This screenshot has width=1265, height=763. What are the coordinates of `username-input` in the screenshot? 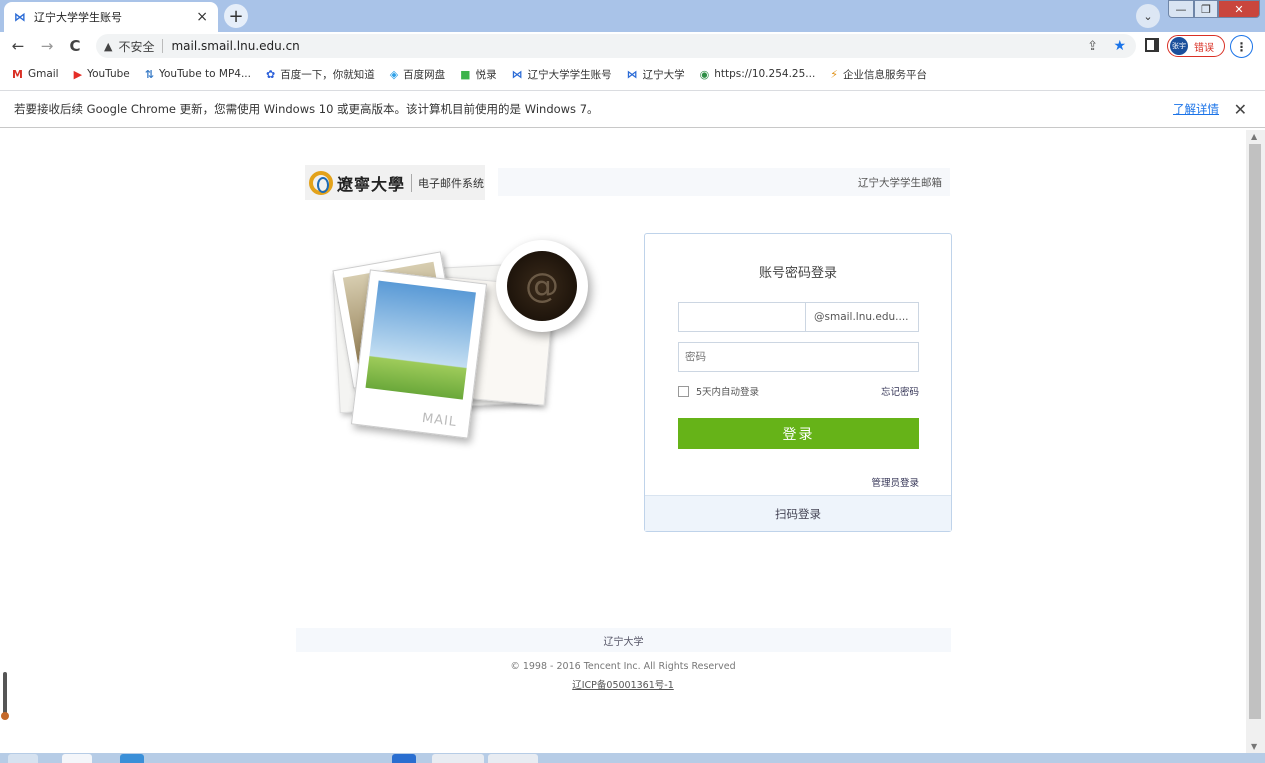 It's located at (742, 317).